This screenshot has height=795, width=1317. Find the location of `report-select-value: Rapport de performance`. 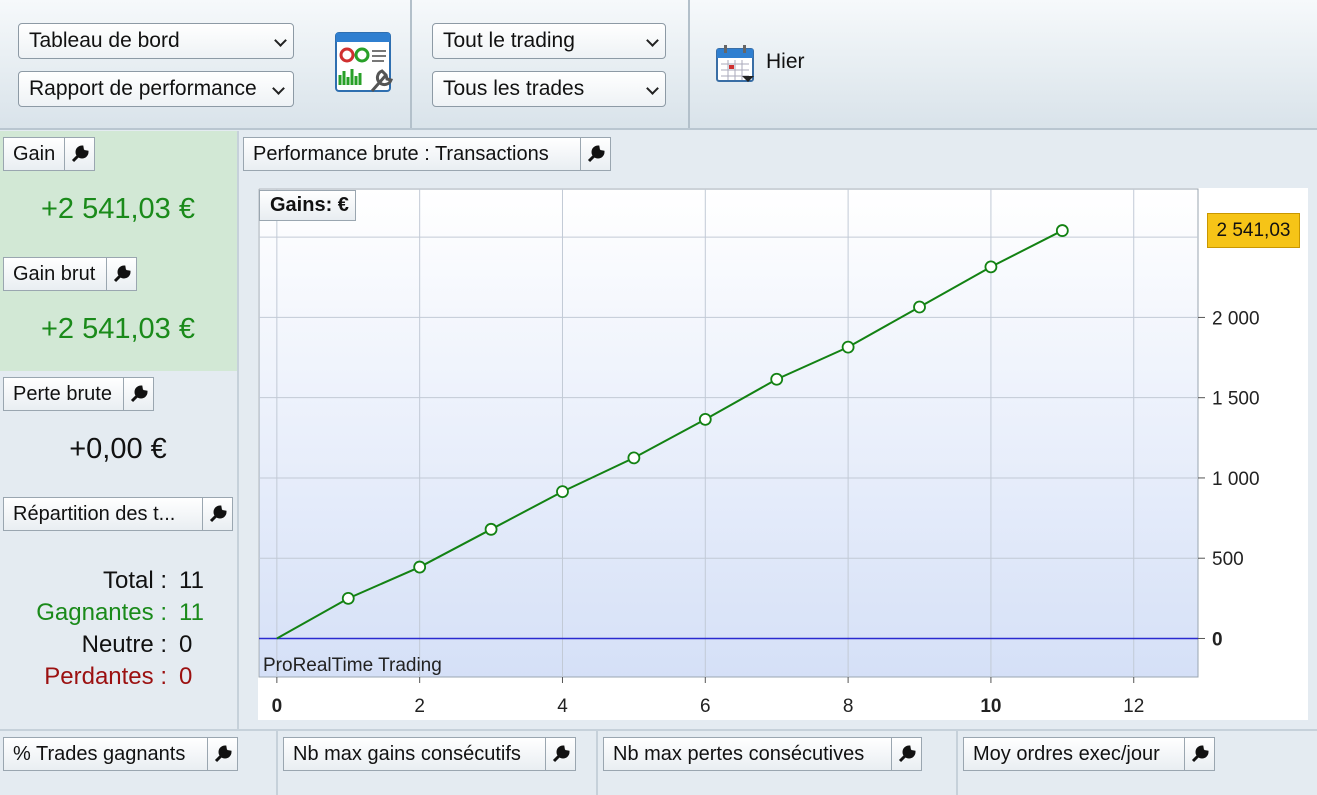

report-select-value: Rapport de performance is located at coordinates (143, 88).